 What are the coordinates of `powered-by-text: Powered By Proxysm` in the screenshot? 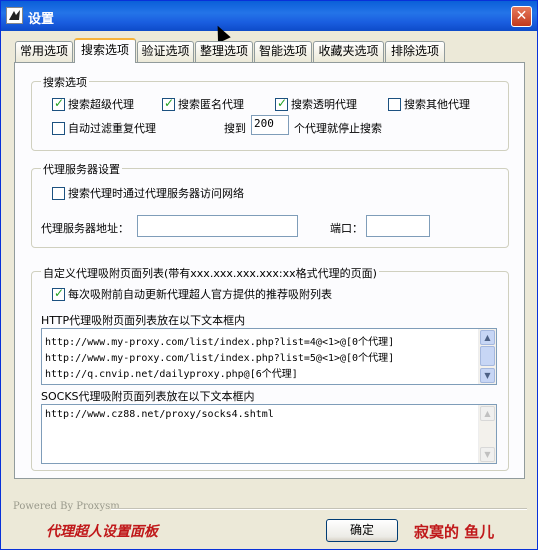 It's located at (66, 506).